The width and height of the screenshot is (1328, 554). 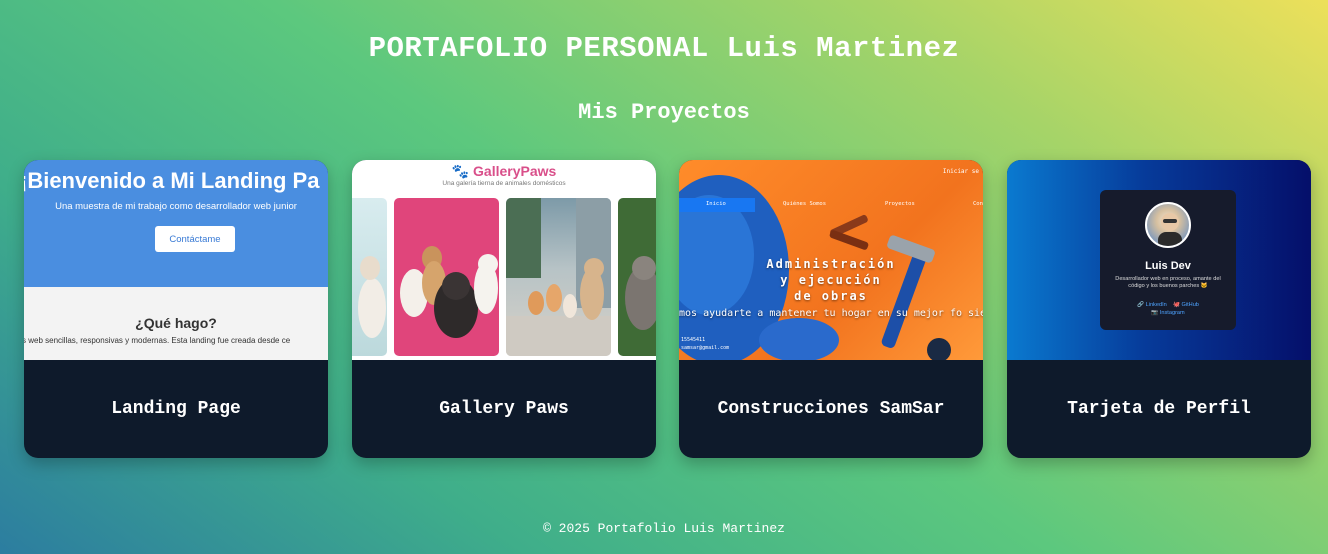 I want to click on photo-dog-right, so click(x=637, y=277).